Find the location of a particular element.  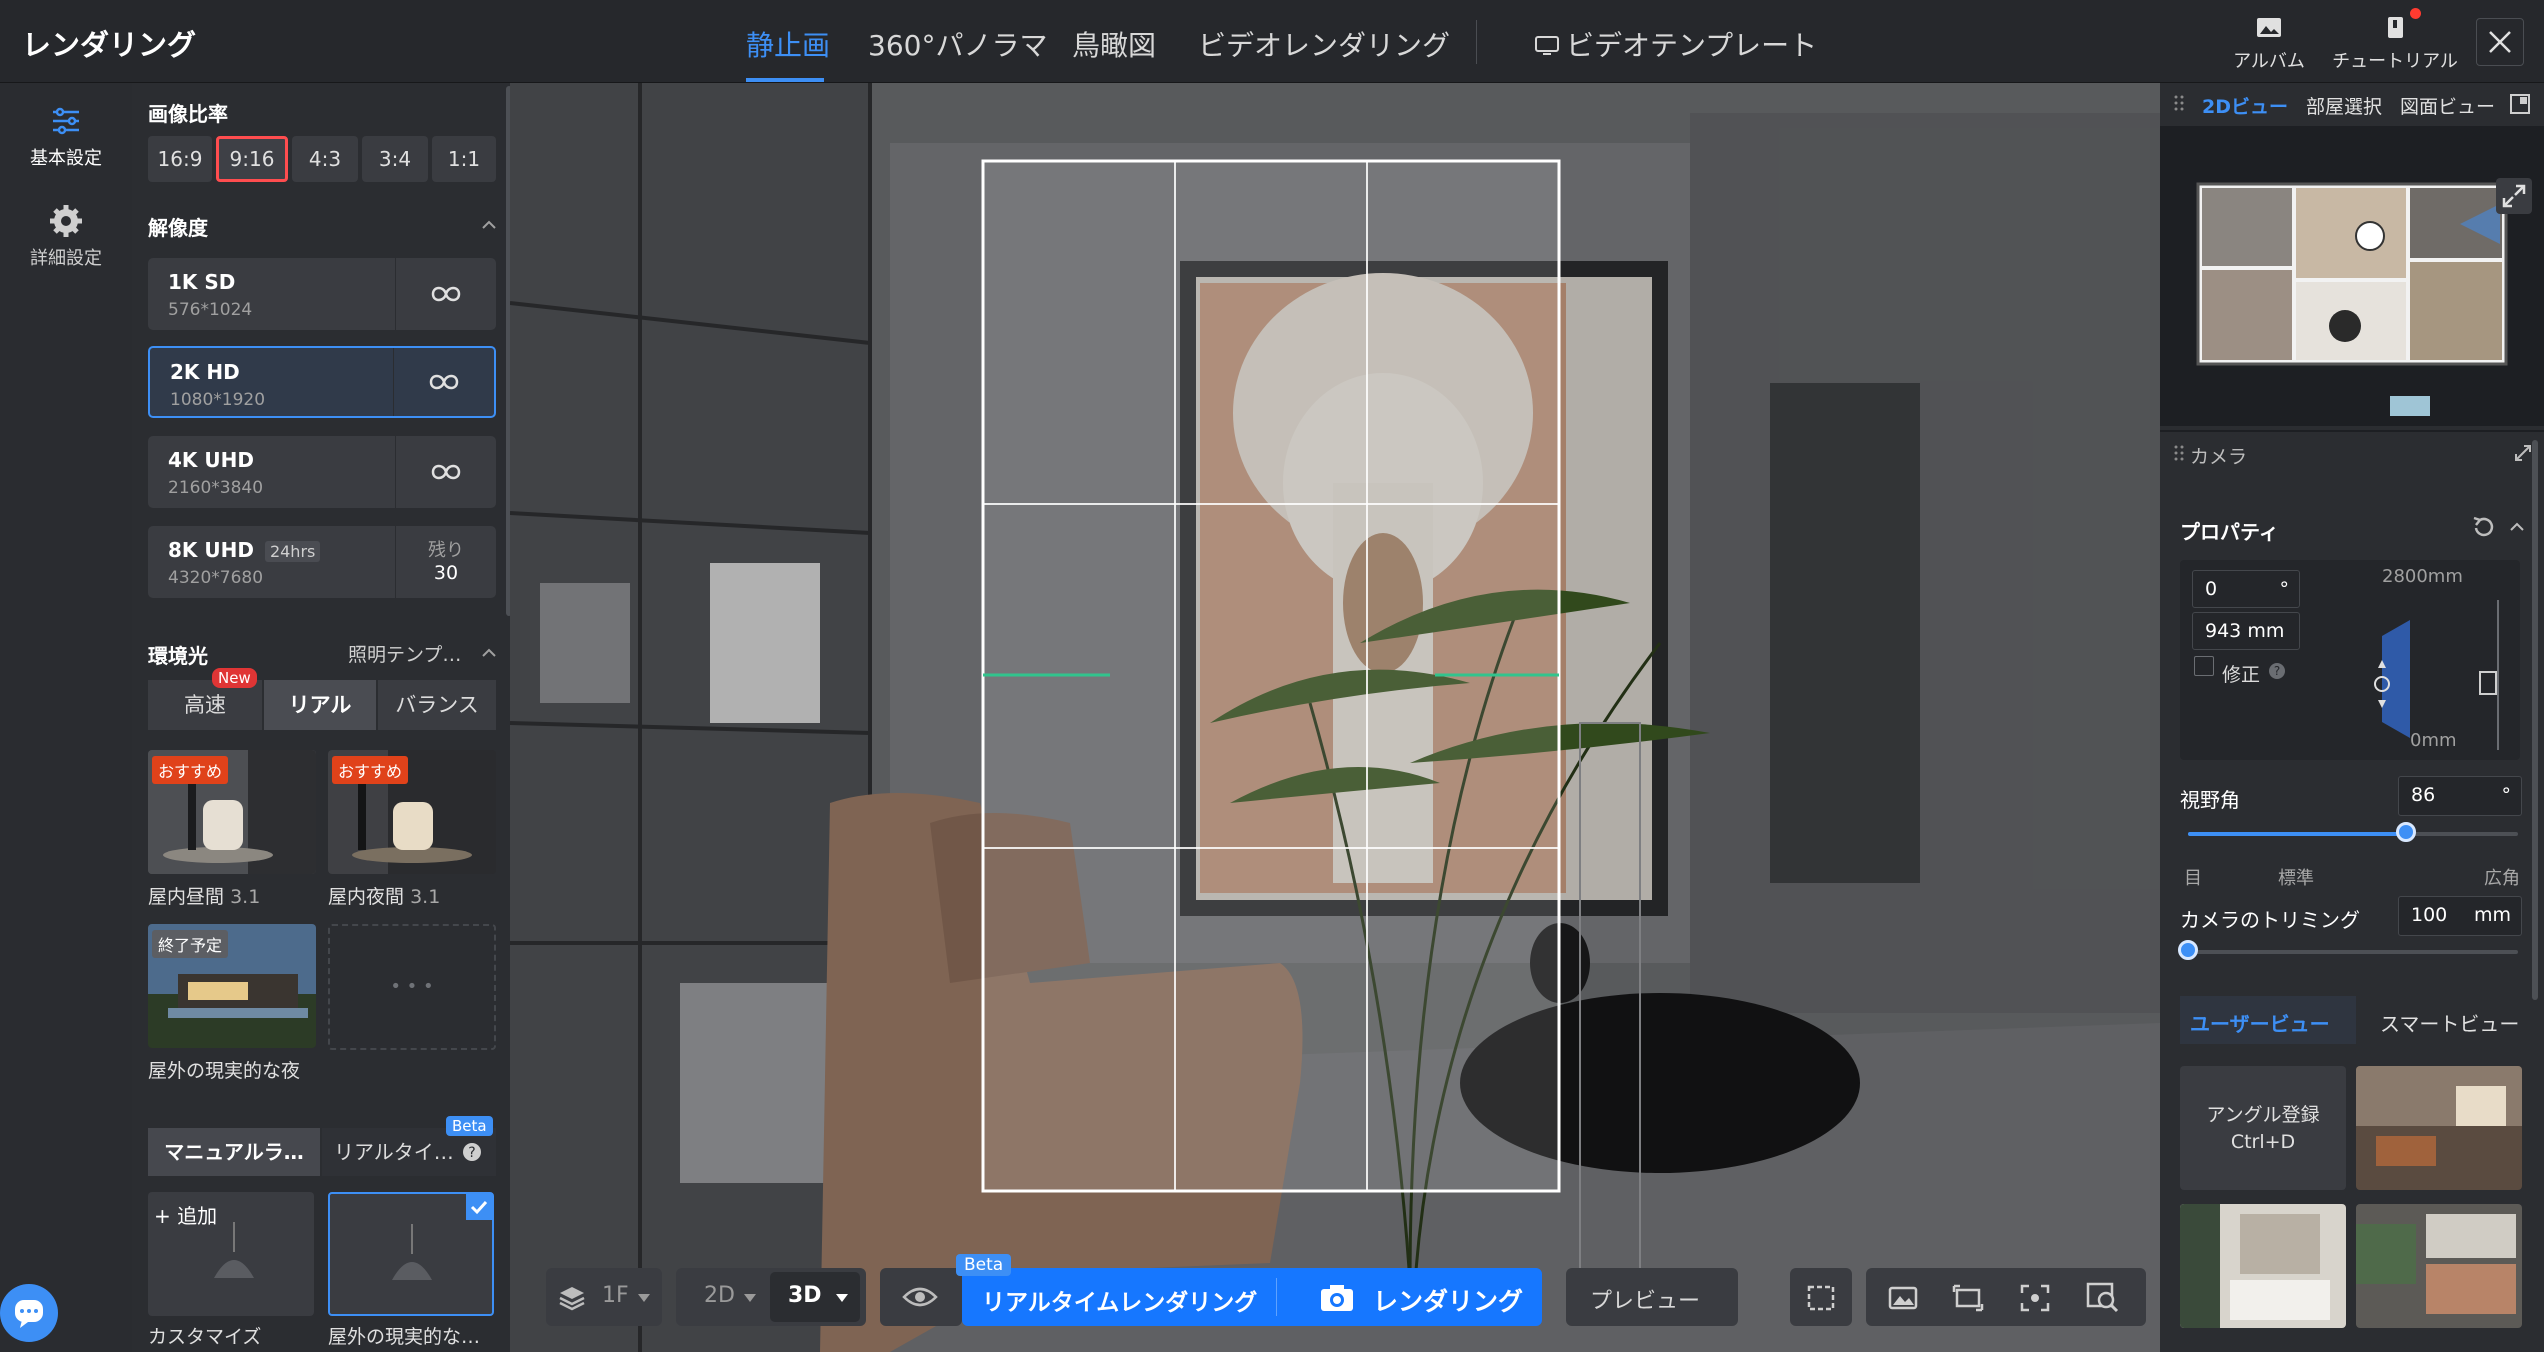

notification-dot is located at coordinates (2415, 13).